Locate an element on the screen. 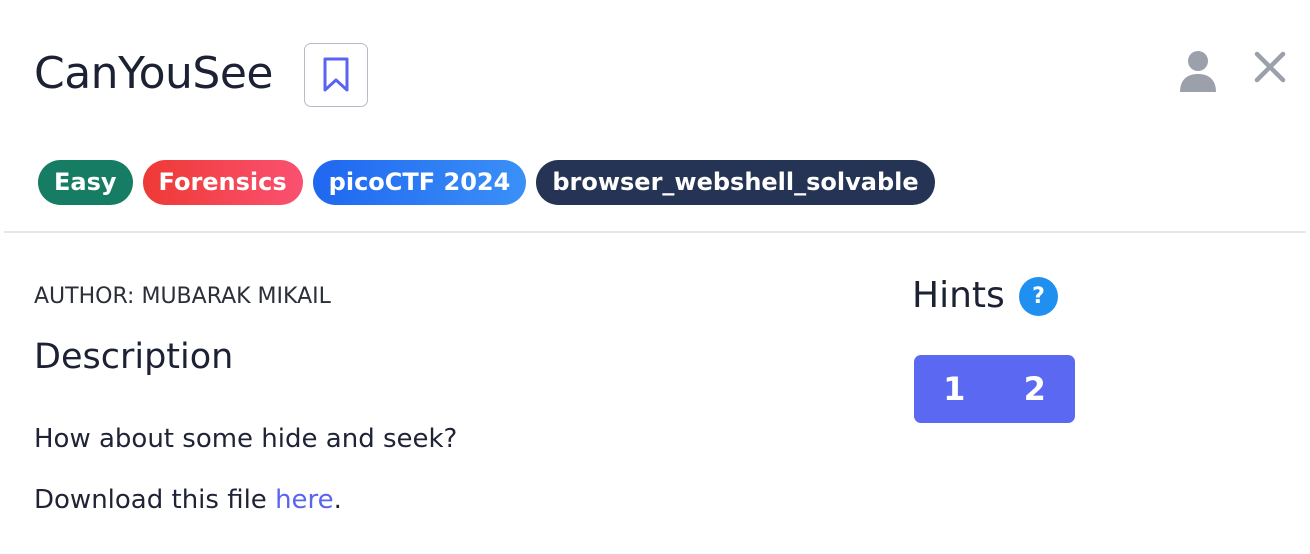 The height and width of the screenshot is (554, 1310). download-link: here is located at coordinates (304, 500).